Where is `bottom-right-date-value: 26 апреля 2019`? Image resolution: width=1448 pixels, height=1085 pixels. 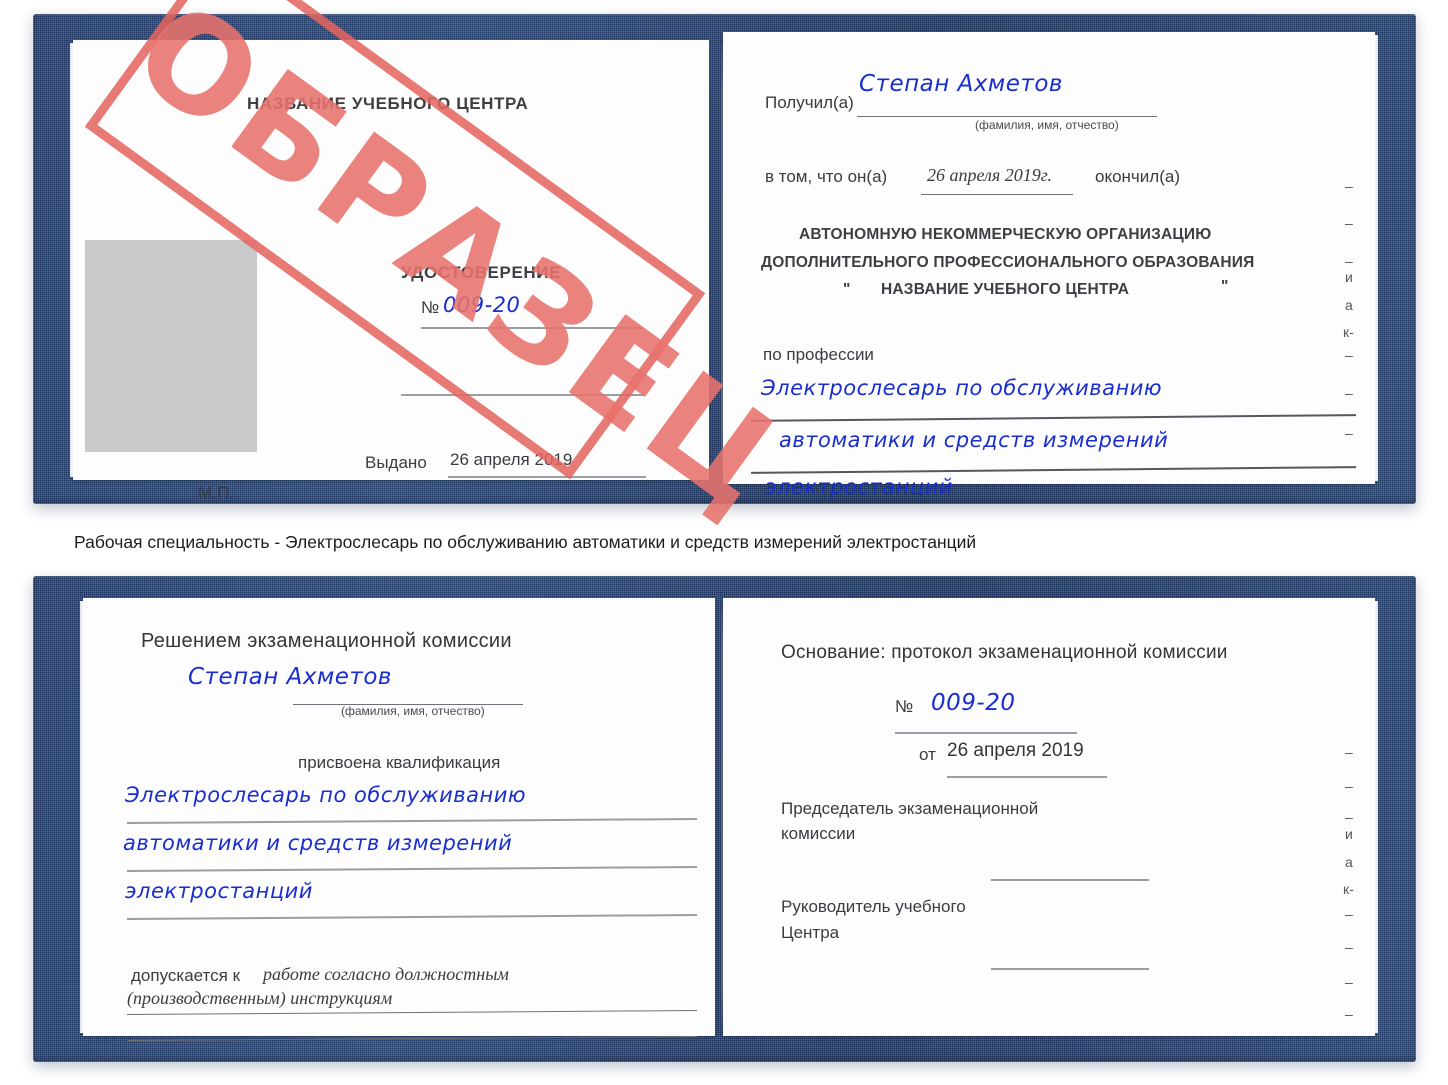
bottom-right-date-value: 26 апреля 2019 is located at coordinates (1015, 750).